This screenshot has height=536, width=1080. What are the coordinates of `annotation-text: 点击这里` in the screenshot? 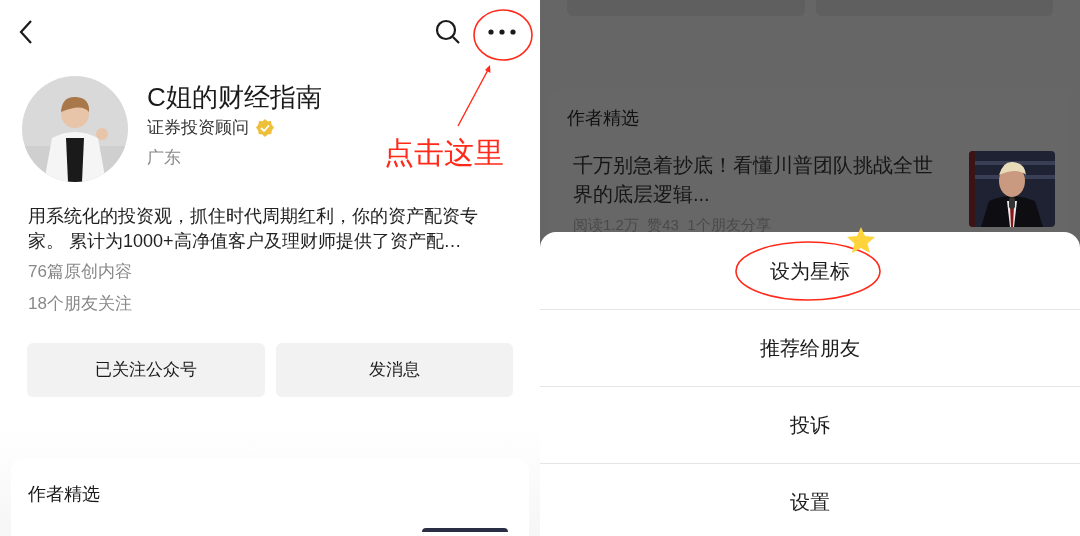 It's located at (444, 153).